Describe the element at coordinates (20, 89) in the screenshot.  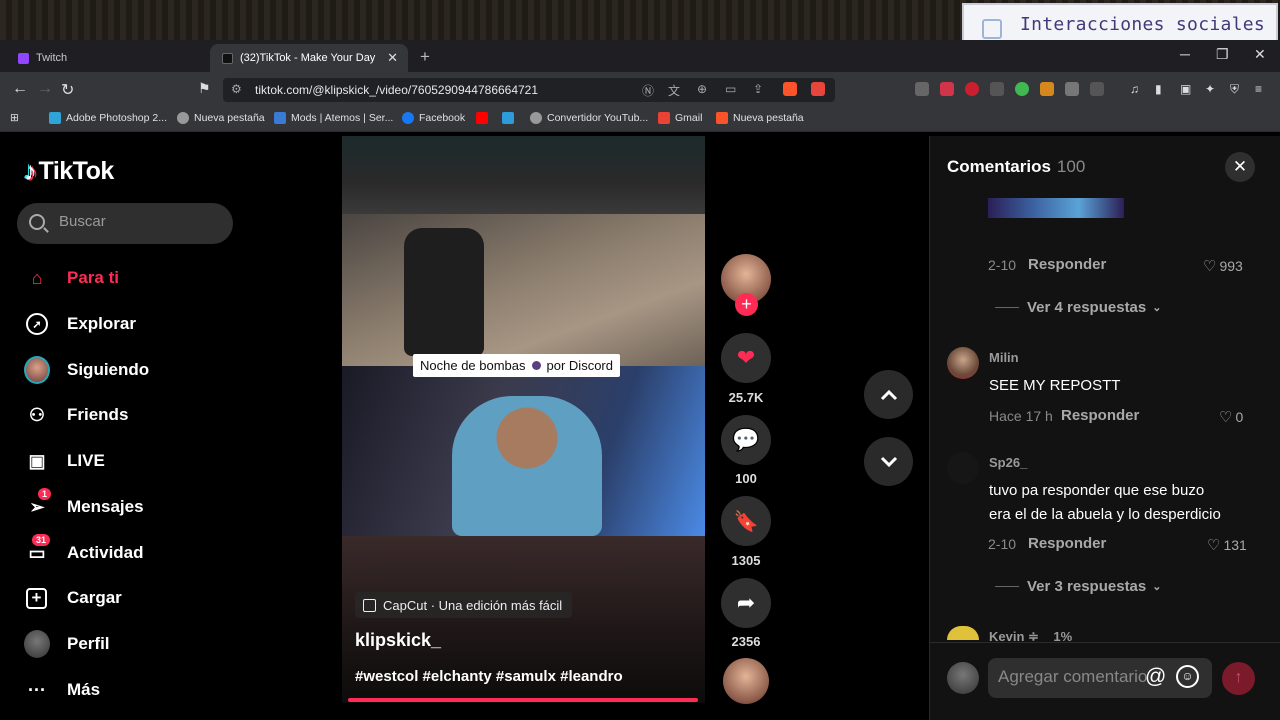
I see `back-button: ←` at that location.